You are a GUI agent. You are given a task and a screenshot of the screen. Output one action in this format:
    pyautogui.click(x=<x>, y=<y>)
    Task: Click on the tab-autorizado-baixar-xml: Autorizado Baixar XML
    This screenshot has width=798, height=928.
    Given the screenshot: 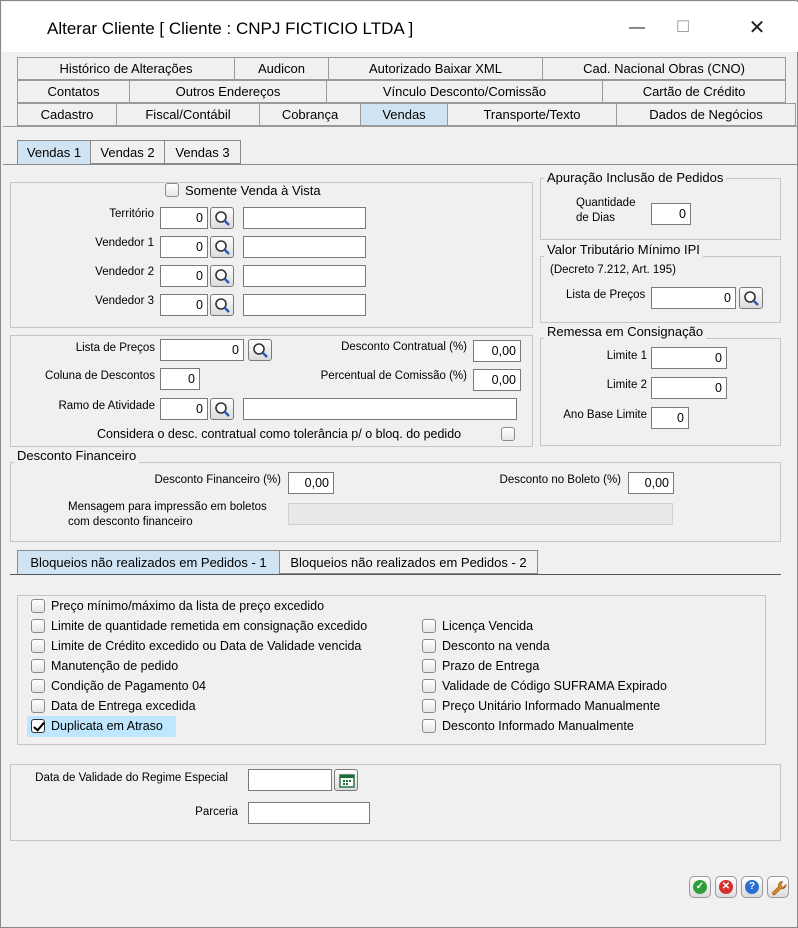 What is the action you would take?
    pyautogui.click(x=435, y=68)
    